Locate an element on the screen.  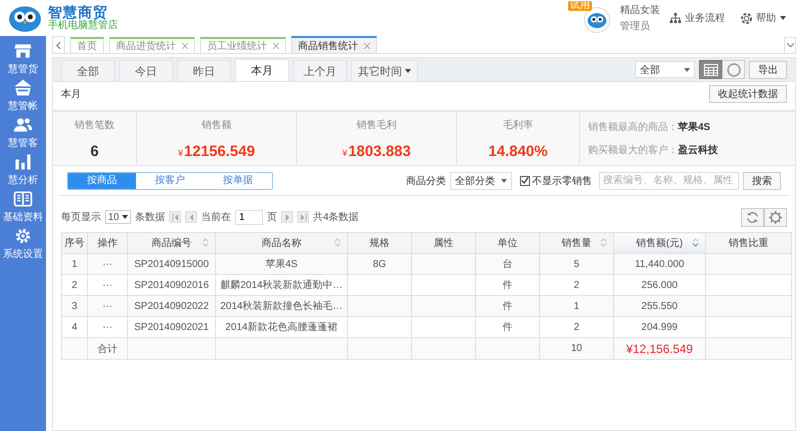
next-page-button is located at coordinates (287, 217).